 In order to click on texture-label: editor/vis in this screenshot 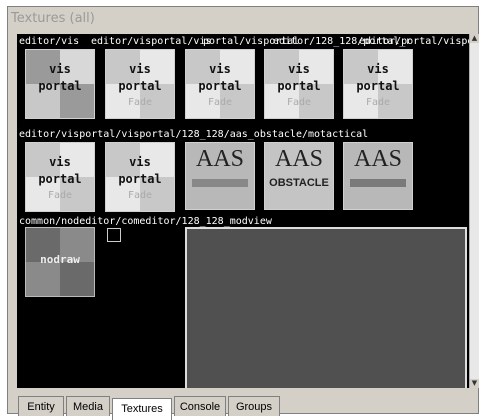, I will do `click(49, 41)`.